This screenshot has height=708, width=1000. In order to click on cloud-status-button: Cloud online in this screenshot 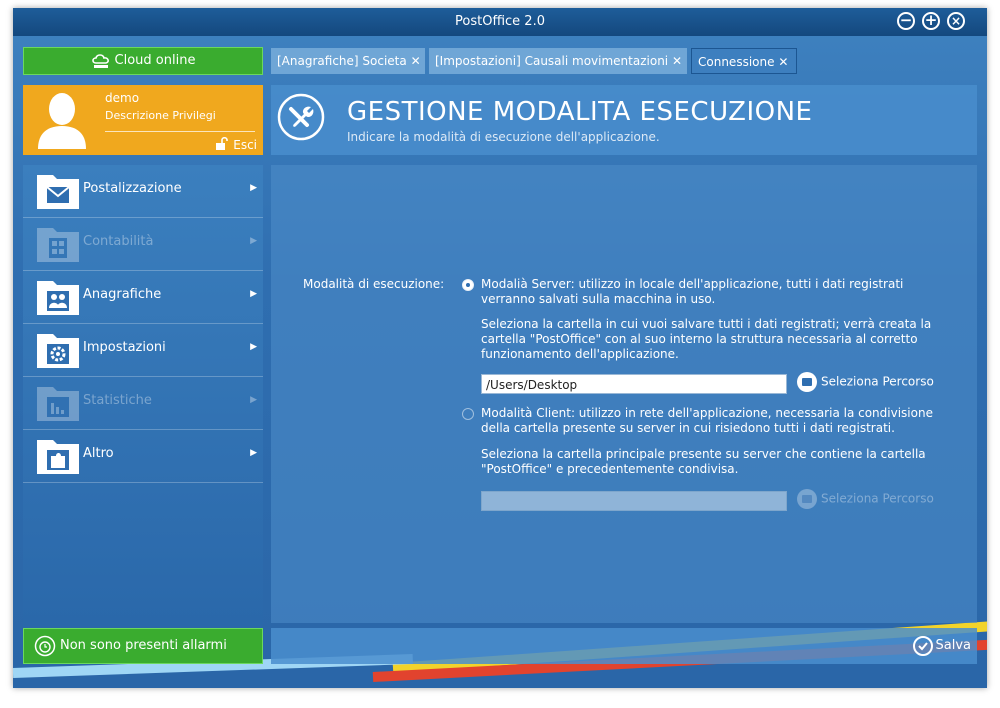, I will do `click(143, 61)`.